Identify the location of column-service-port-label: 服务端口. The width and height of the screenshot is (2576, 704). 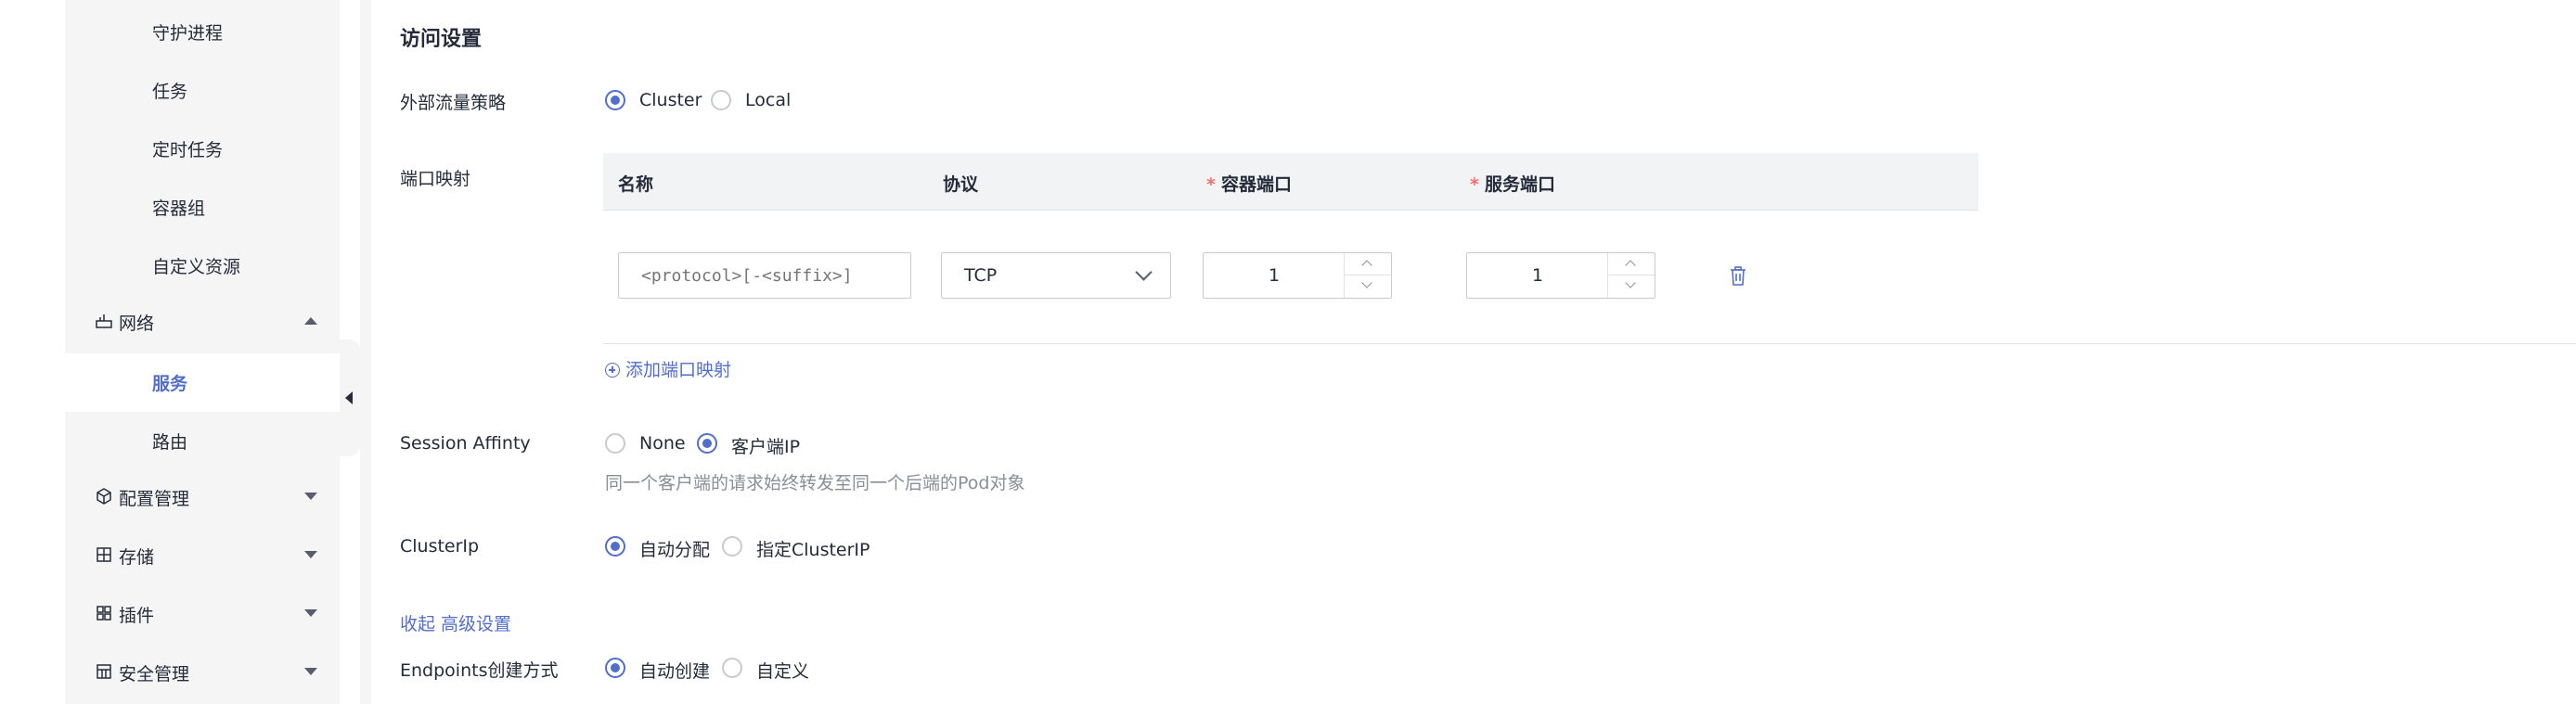
(1519, 184).